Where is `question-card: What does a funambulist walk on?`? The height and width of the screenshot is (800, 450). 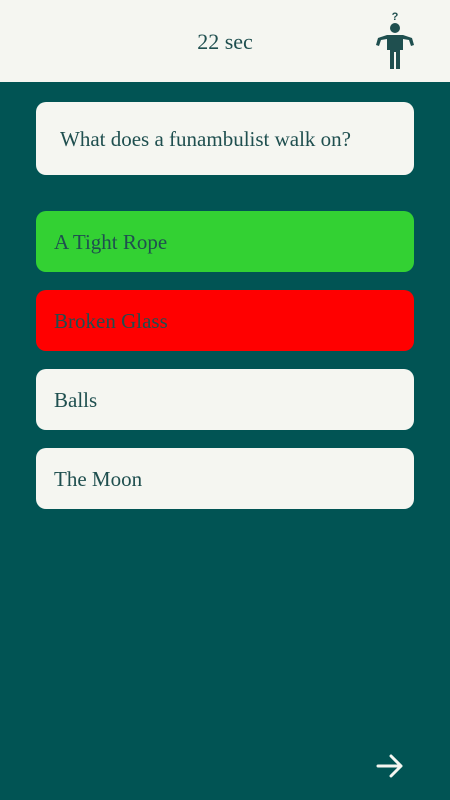 question-card: What does a funambulist walk on? is located at coordinates (225, 138).